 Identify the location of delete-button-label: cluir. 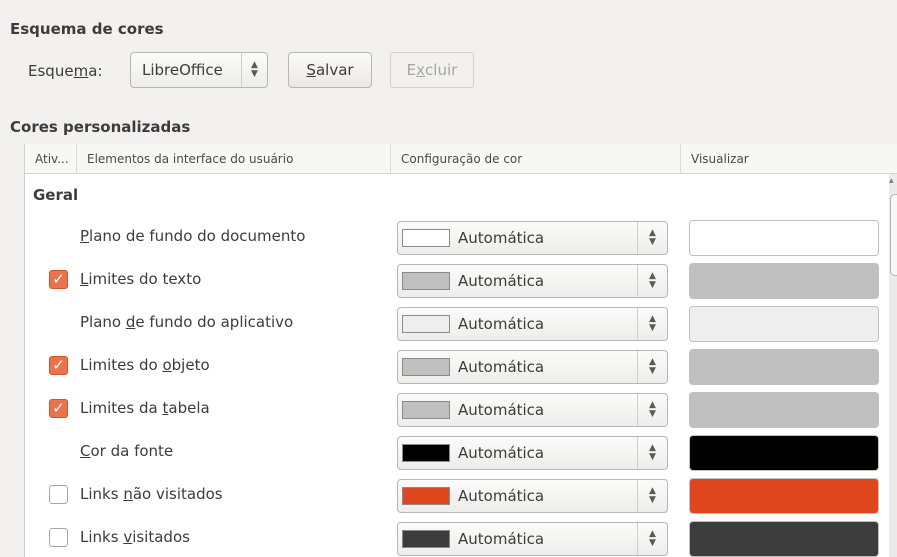
(441, 70).